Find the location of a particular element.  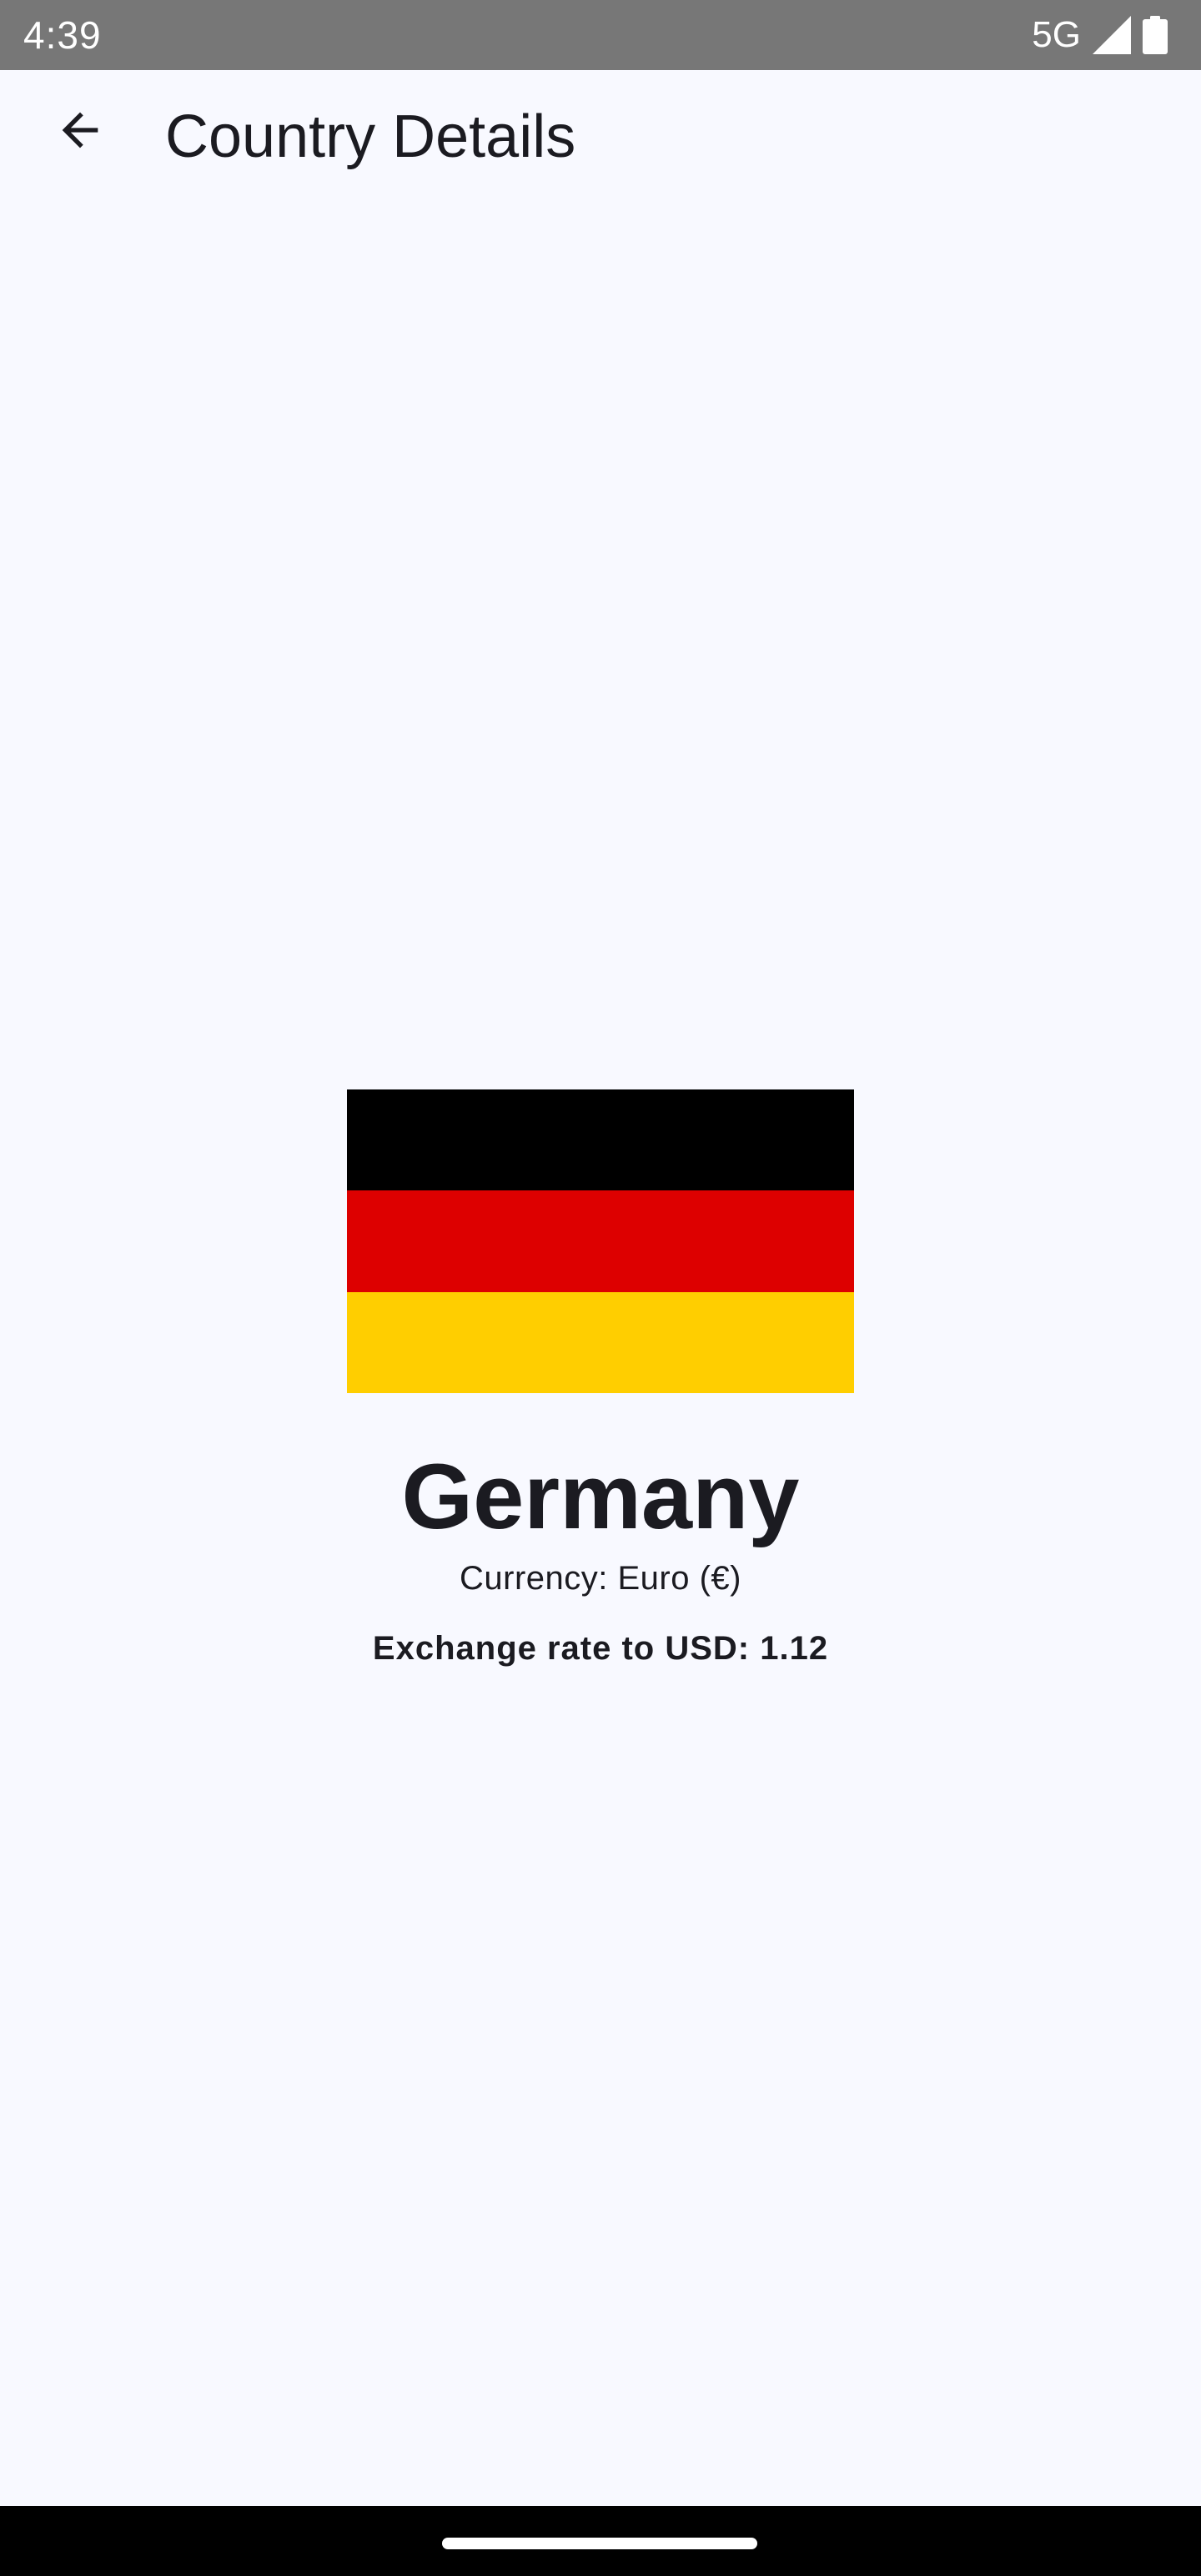

status-time: 4:39 is located at coordinates (63, 35).